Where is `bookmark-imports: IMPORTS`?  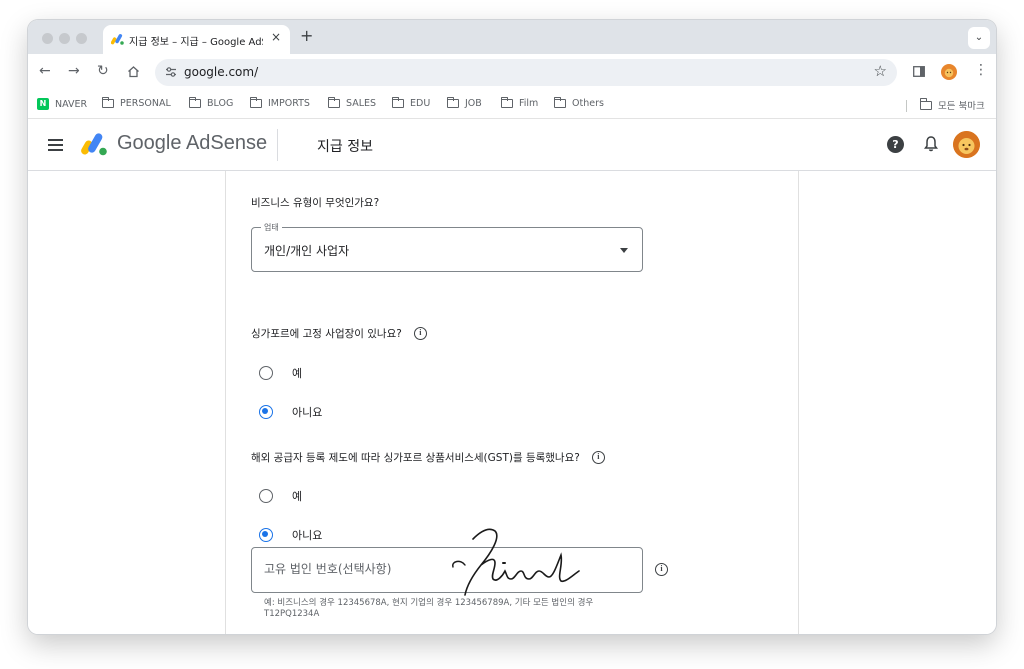 bookmark-imports: IMPORTS is located at coordinates (279, 102).